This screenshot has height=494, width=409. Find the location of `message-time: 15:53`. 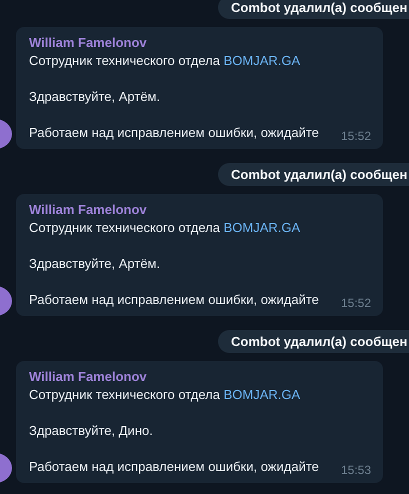

message-time: 15:53 is located at coordinates (355, 470).